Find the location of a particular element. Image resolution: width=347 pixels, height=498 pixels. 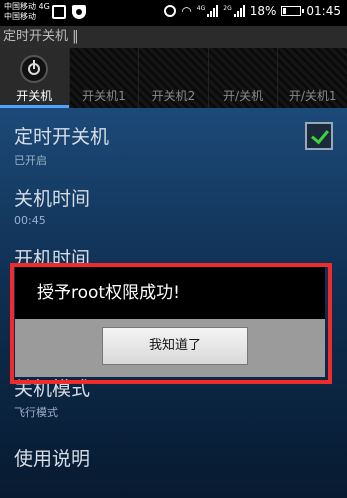

tab-power-main: 开关机 is located at coordinates (35, 78).